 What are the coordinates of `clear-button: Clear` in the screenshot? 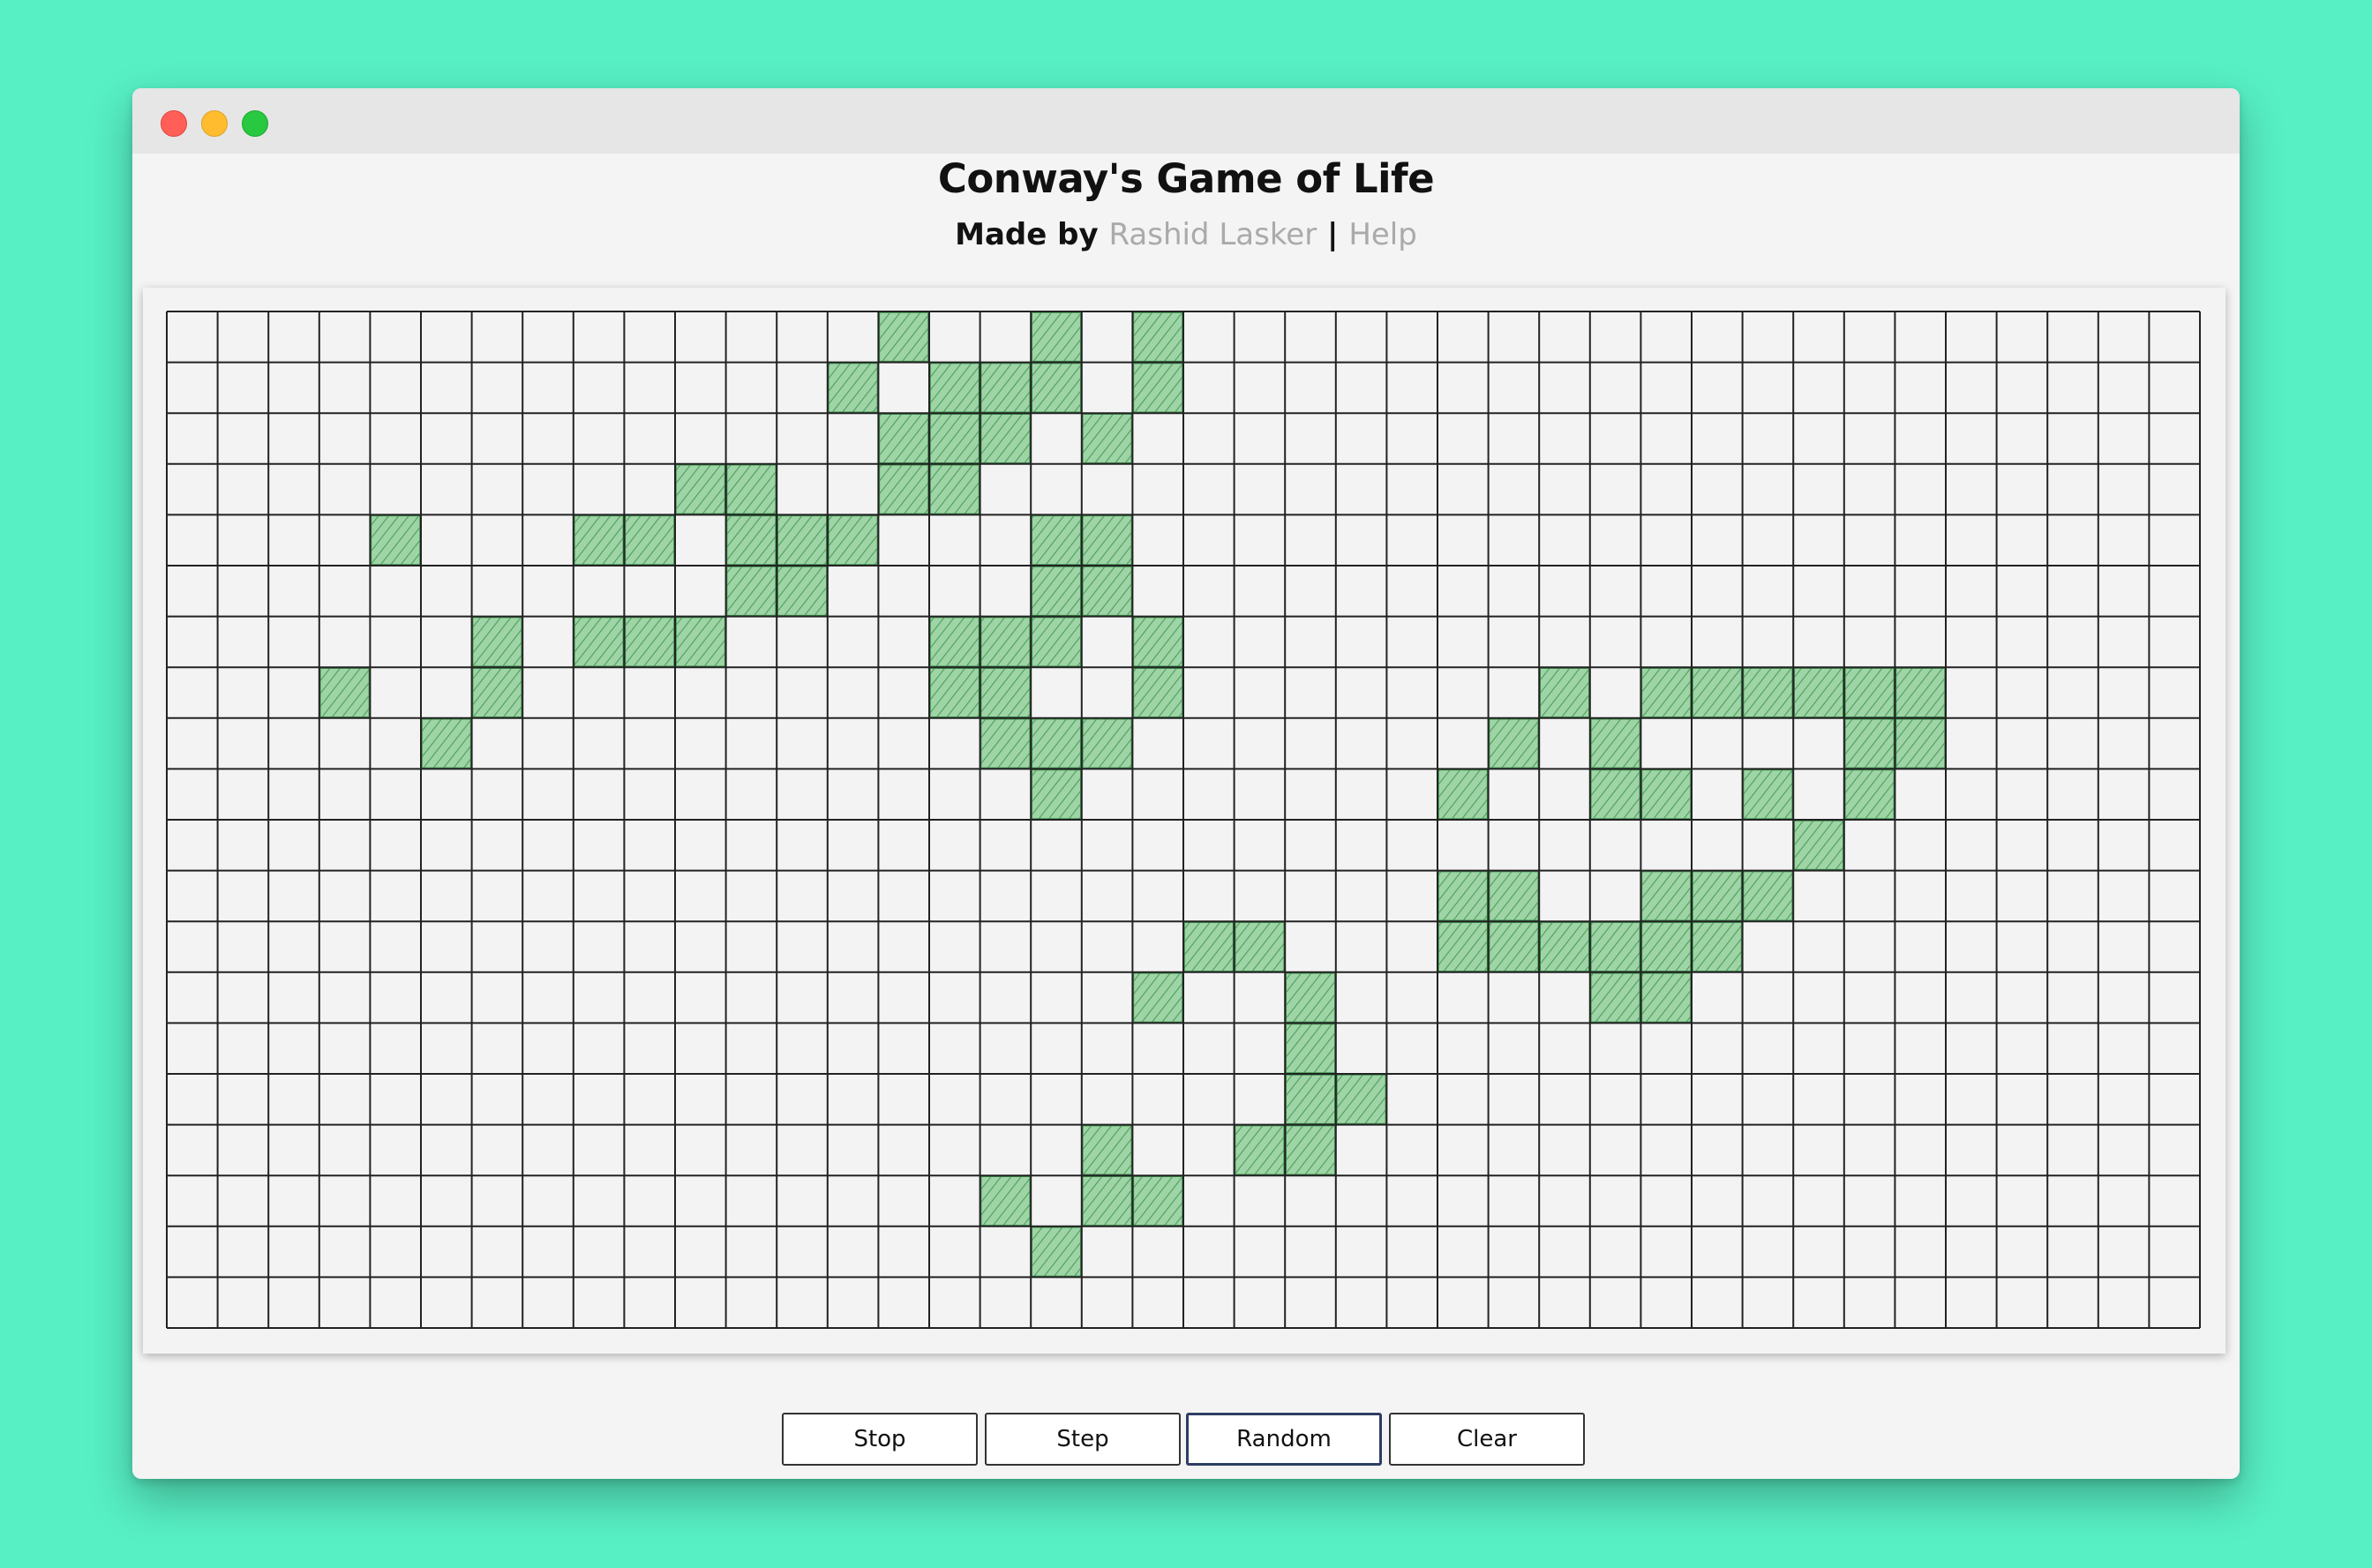 It's located at (1487, 1439).